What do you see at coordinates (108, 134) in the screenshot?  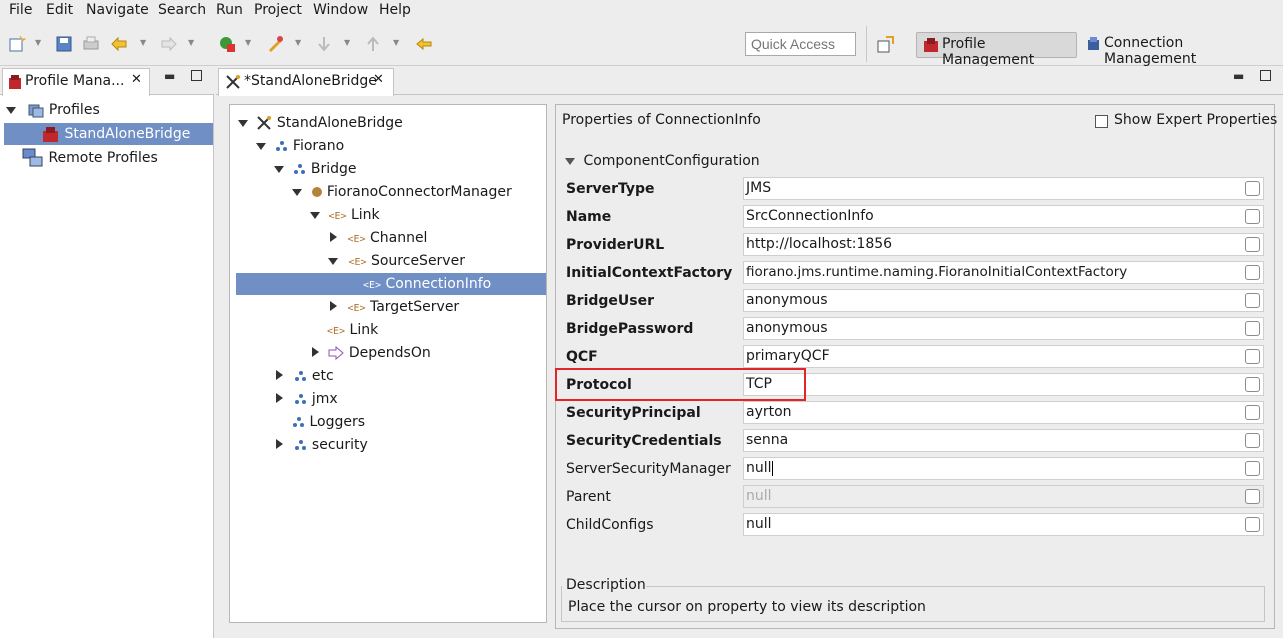 I see `tree-item-standalonebridge: StandAloneBridge` at bounding box center [108, 134].